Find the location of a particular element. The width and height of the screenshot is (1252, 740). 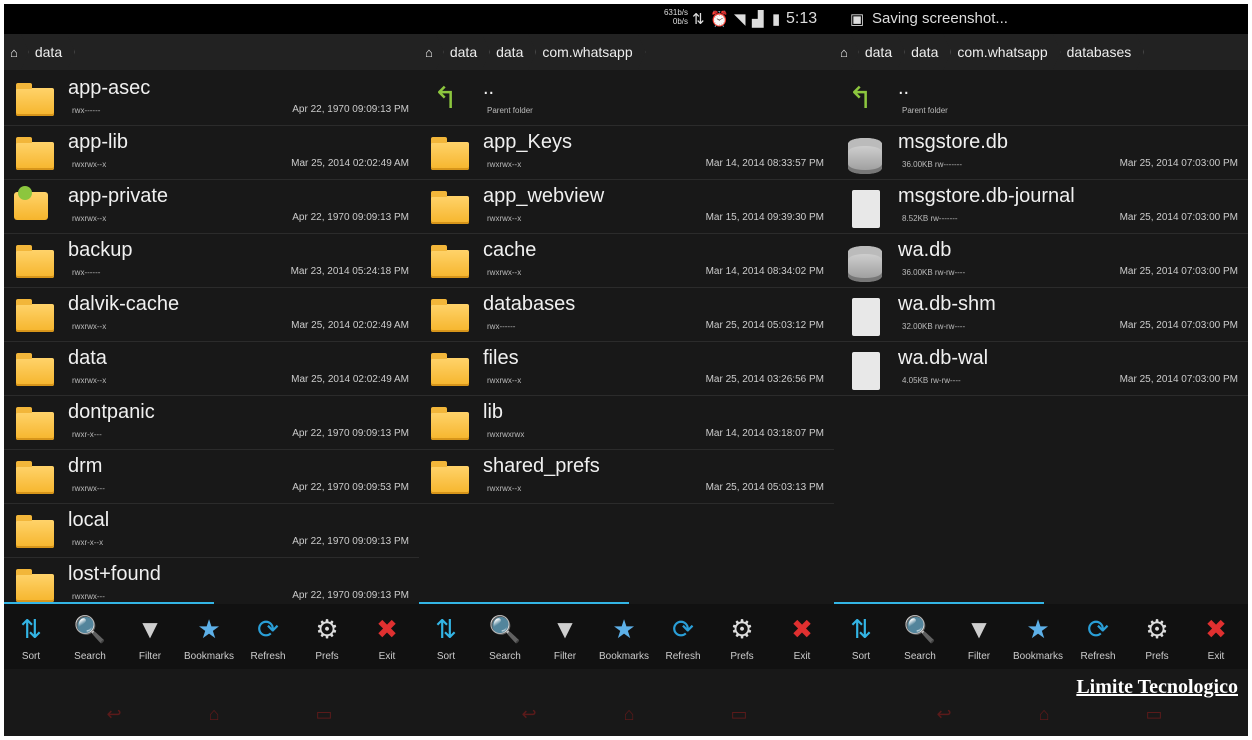

list-item: cache rwxrwx--x Mar 14, 2014 08:34:02 PM is located at coordinates (626, 261).